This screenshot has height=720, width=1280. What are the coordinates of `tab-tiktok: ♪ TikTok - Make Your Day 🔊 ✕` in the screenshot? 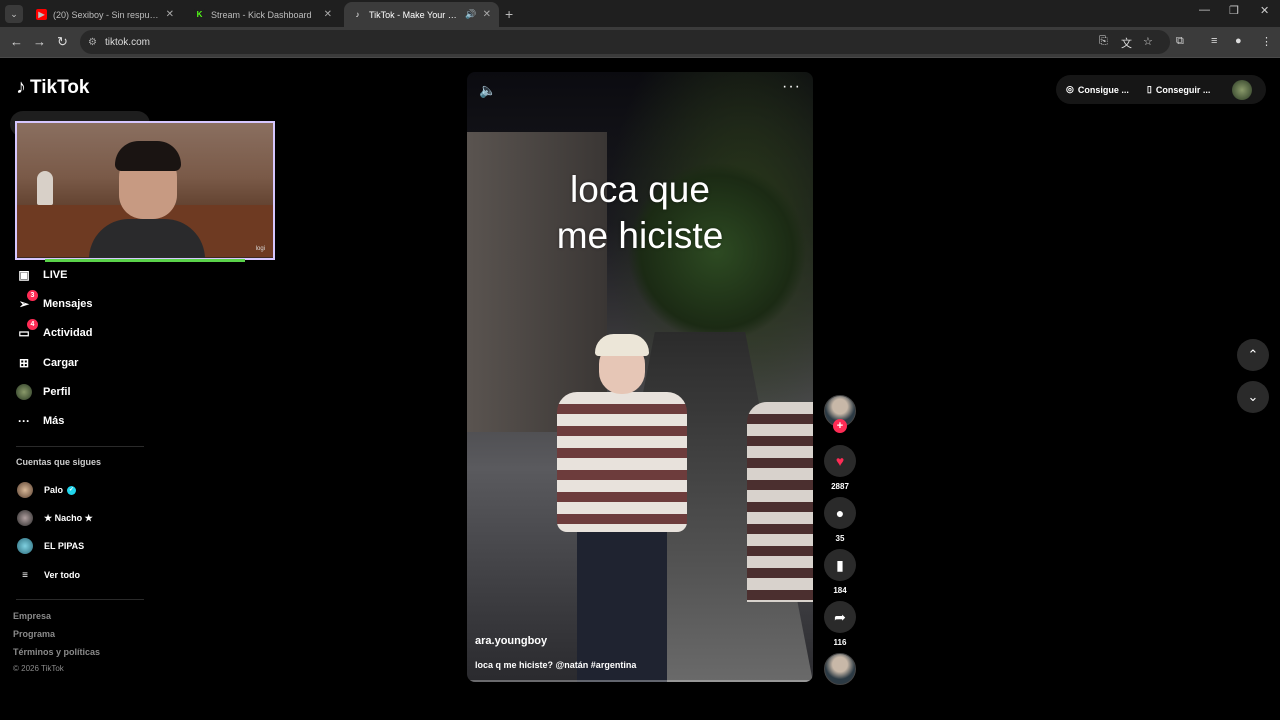 It's located at (421, 14).